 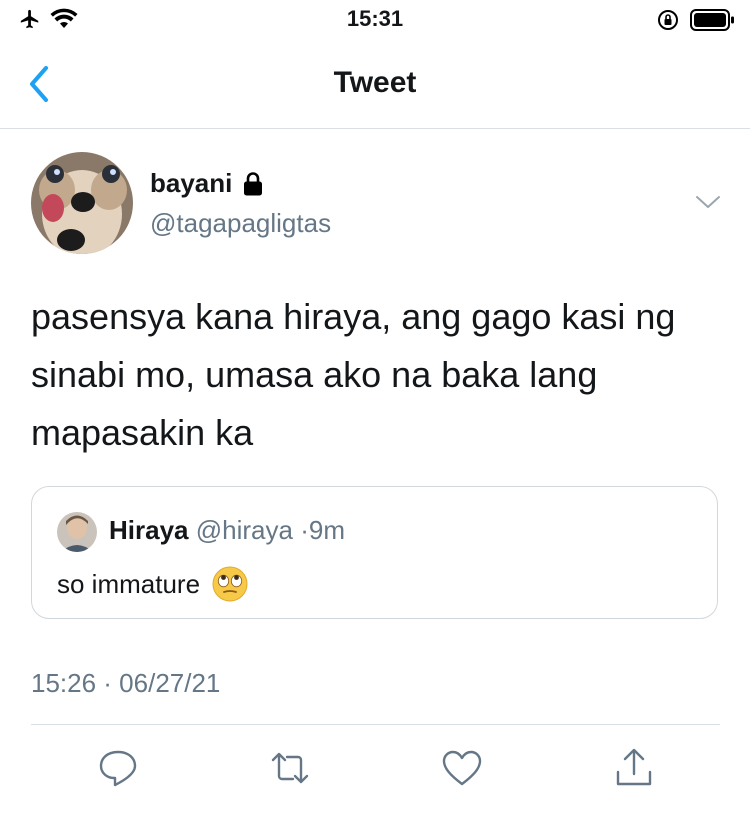 I want to click on retweet-button, so click(x=290, y=768).